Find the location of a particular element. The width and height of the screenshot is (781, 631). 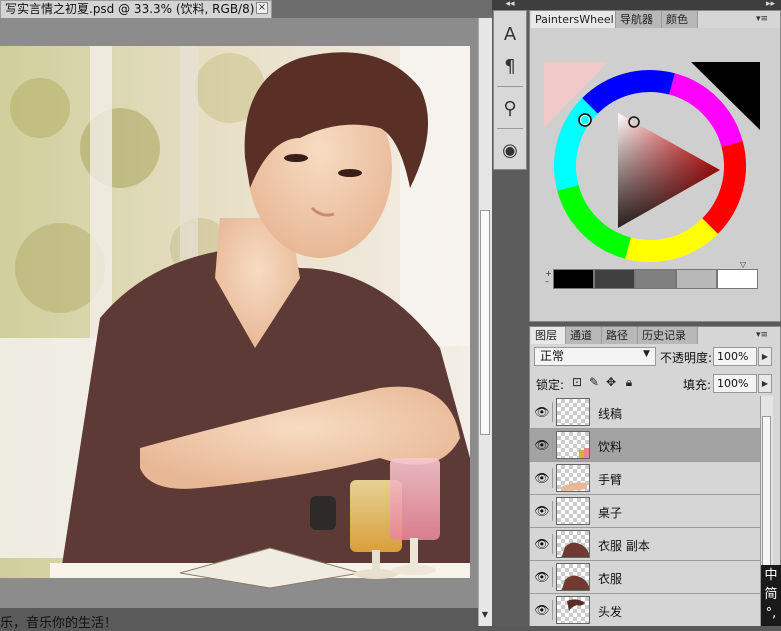

fill-input: 100% is located at coordinates (735, 383).